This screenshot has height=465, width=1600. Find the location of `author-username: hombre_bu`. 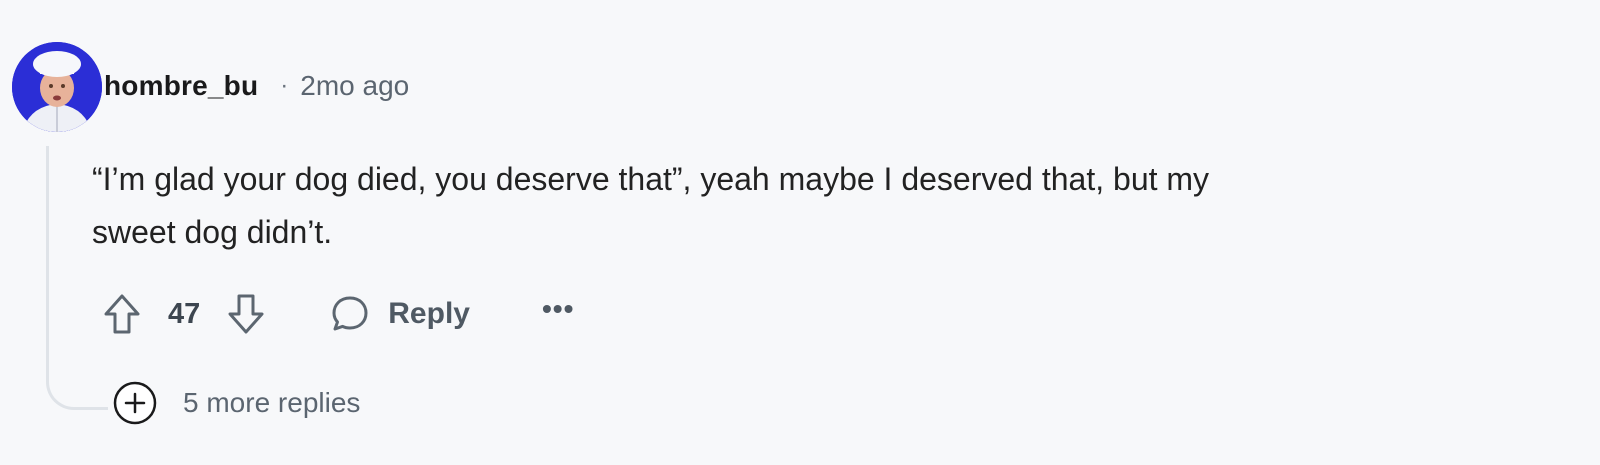

author-username: hombre_bu is located at coordinates (181, 86).